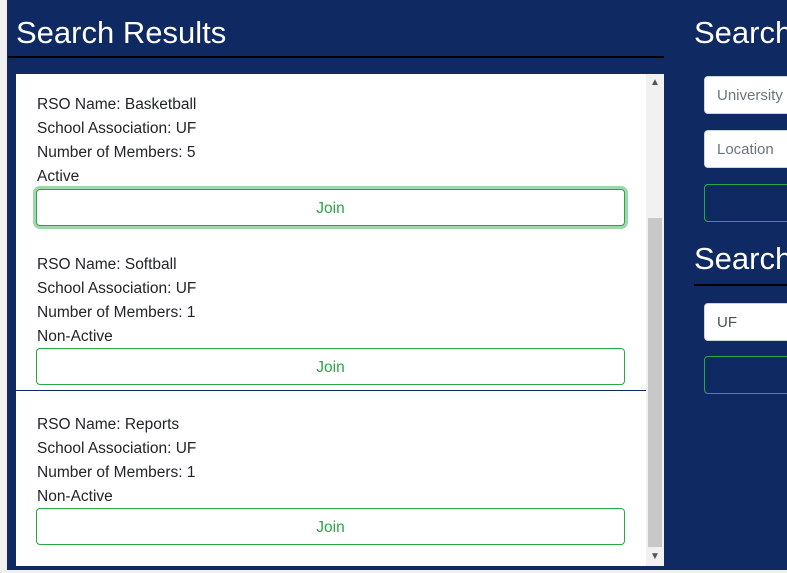 Image resolution: width=787 pixels, height=573 pixels. I want to click on window-edge, so click(3, 286).